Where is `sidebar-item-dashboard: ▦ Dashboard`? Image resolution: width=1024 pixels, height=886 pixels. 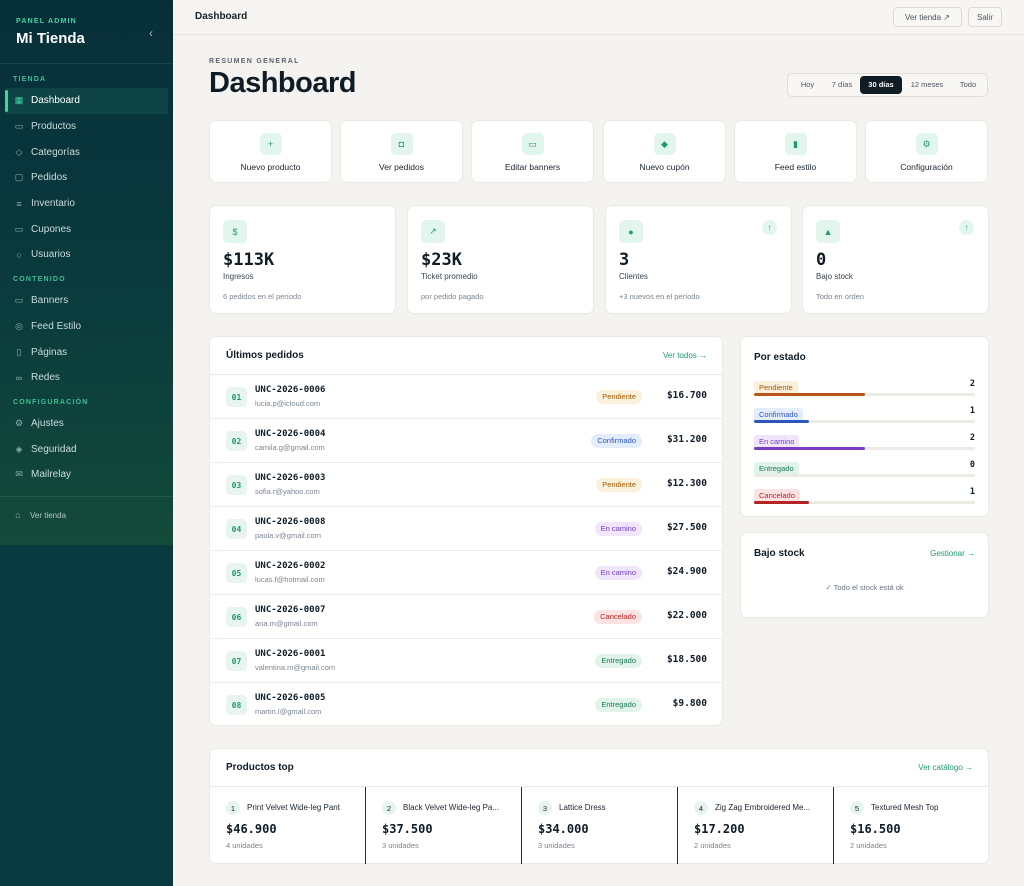 sidebar-item-dashboard: ▦ Dashboard is located at coordinates (86, 101).